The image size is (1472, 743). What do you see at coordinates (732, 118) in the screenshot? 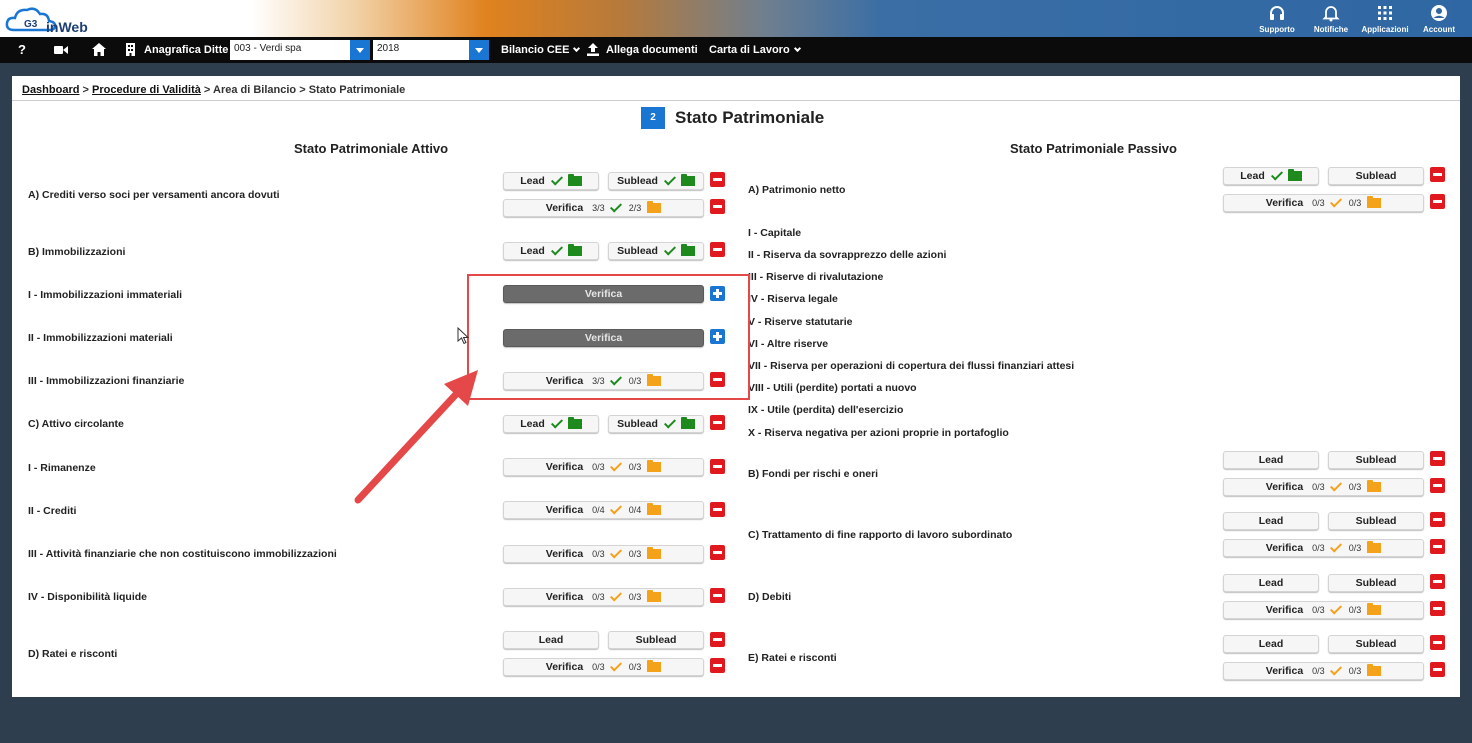
I see `page-title: 2 Stato Patrimoniale` at bounding box center [732, 118].